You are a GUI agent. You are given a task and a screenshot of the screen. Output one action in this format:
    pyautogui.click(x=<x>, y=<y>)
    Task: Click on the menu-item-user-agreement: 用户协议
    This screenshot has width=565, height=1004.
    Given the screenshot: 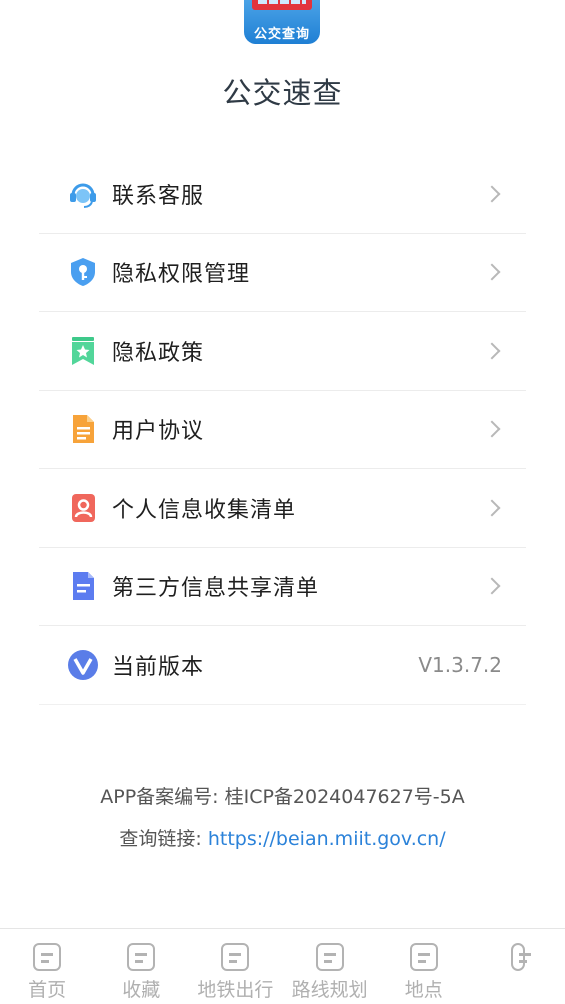 What is the action you would take?
    pyautogui.click(x=282, y=430)
    